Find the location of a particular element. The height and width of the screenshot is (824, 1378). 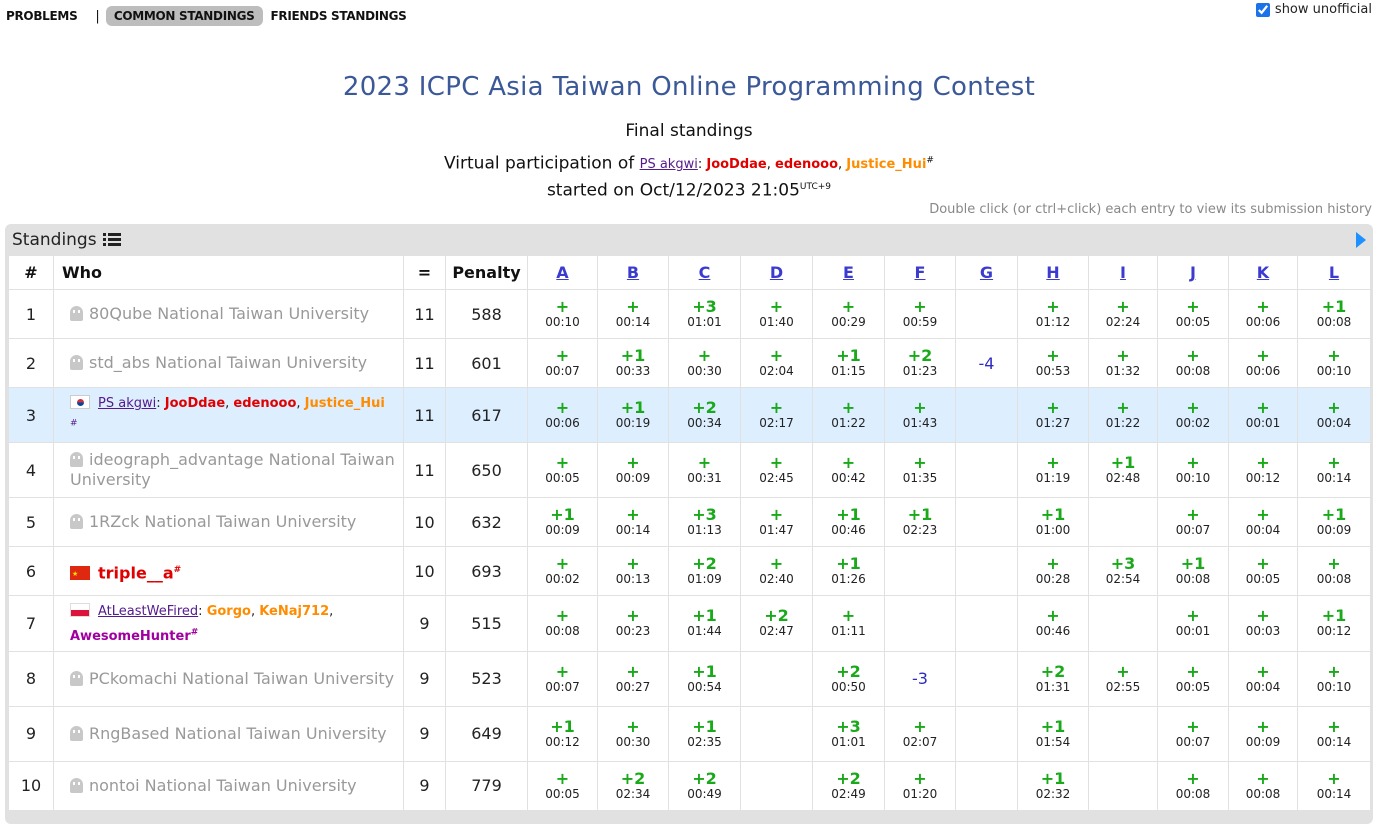

result-cell: +2 00:34 is located at coordinates (704, 415).